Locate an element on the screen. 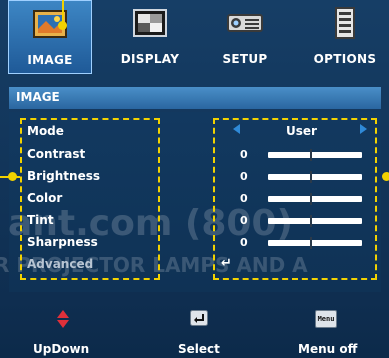  menu-off-label: Menu off is located at coordinates (328, 349).